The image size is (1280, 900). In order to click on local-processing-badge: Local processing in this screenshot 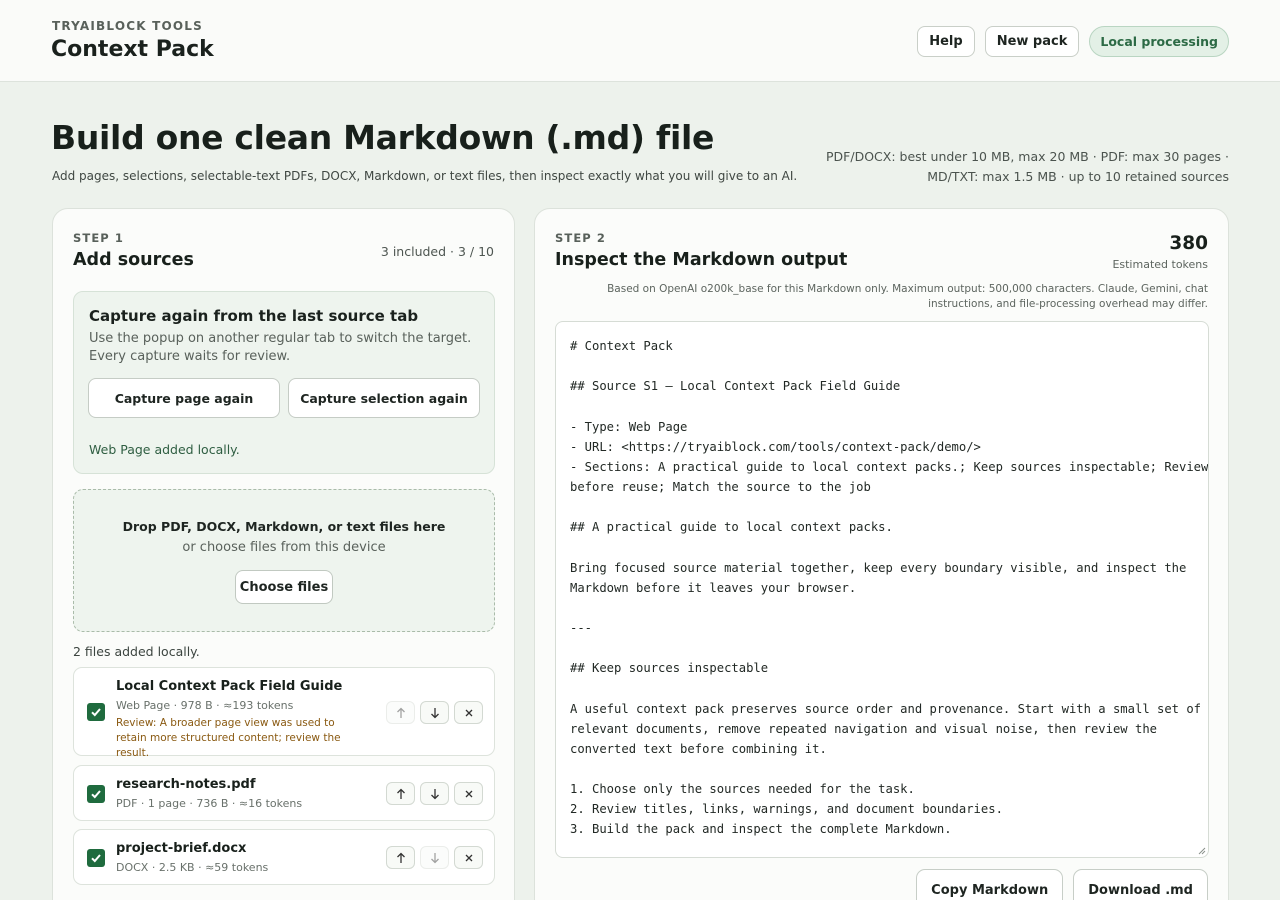, I will do `click(1159, 41)`.